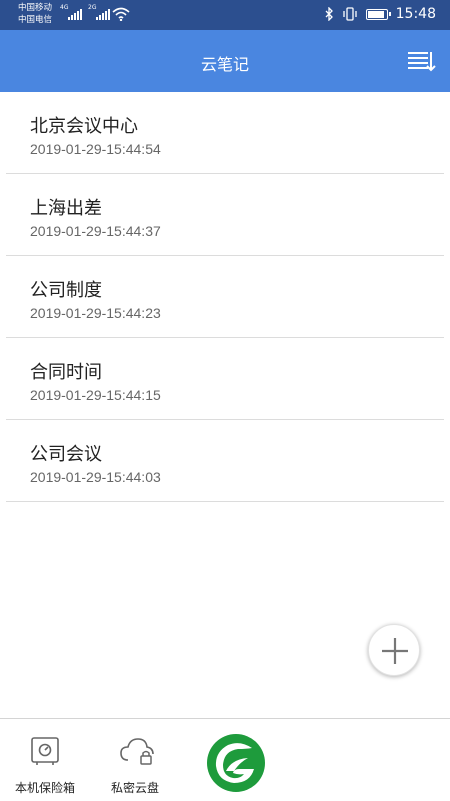 The image size is (450, 801). What do you see at coordinates (95, 395) in the screenshot?
I see `note-time: 2019-01-29-15:44:15` at bounding box center [95, 395].